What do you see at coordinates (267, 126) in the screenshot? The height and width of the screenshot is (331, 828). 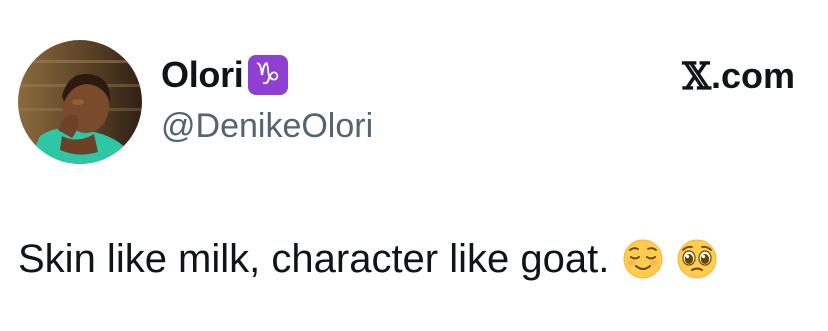 I see `user-handle: @DenikeOlori` at bounding box center [267, 126].